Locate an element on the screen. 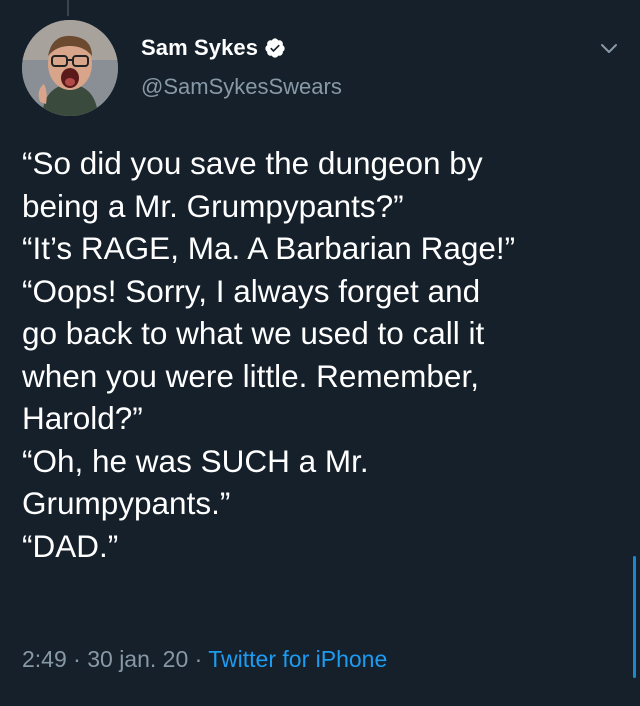 Image resolution: width=640 pixels, height=706 pixels. tweet-header: Sam Sykes @SamSykesSwears is located at coordinates (321, 68).